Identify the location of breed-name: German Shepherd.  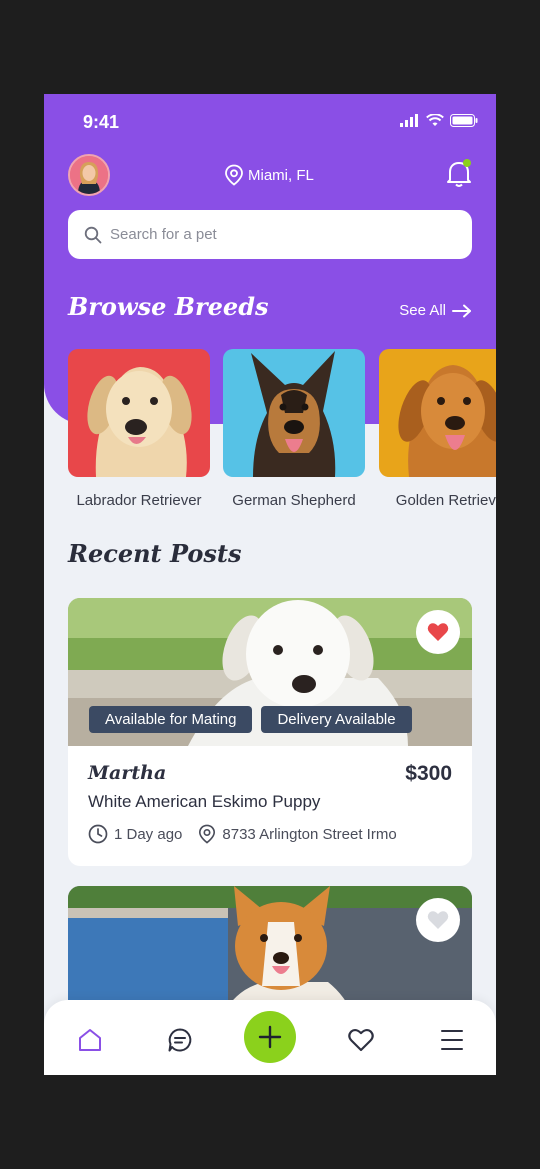
(294, 500).